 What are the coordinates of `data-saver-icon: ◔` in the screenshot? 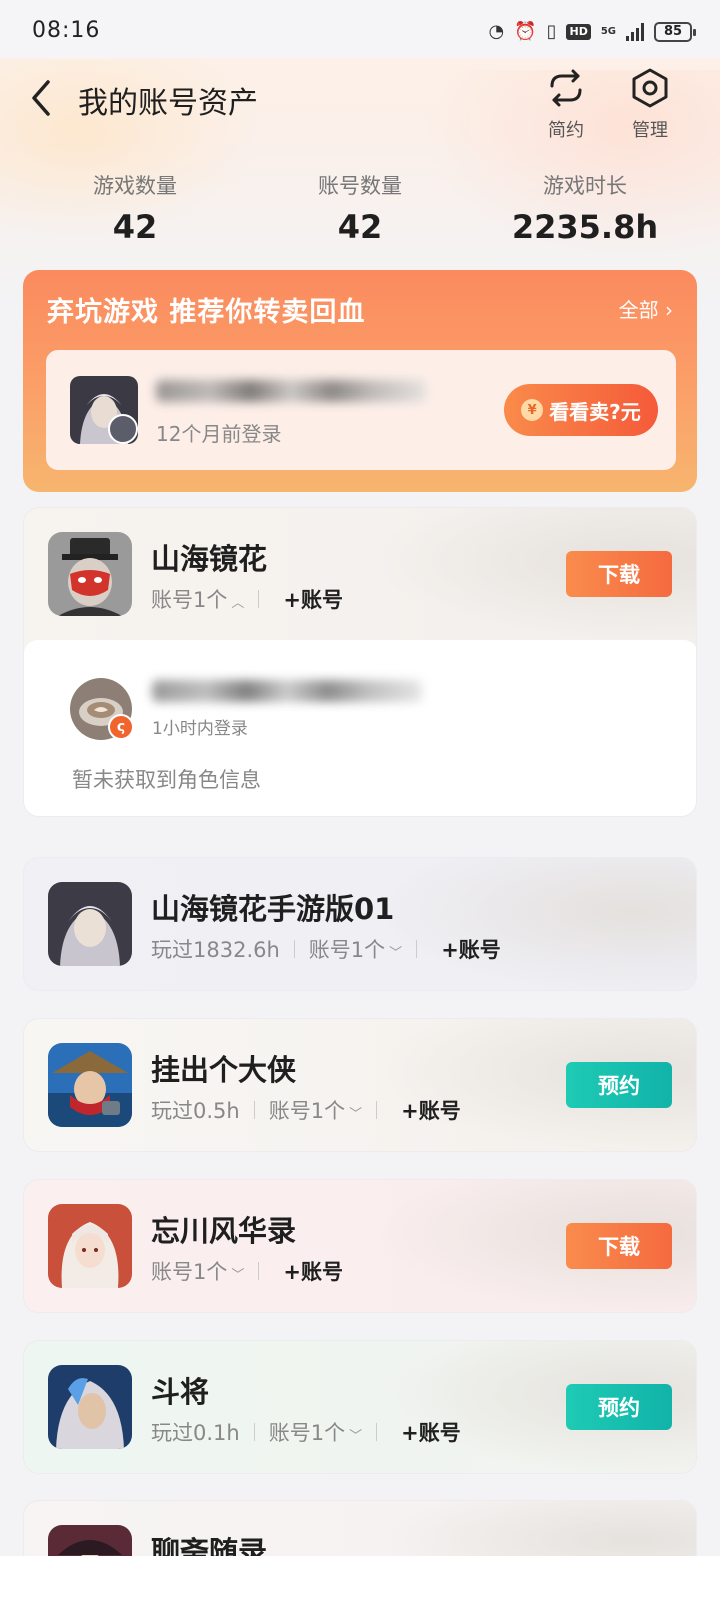 It's located at (496, 31).